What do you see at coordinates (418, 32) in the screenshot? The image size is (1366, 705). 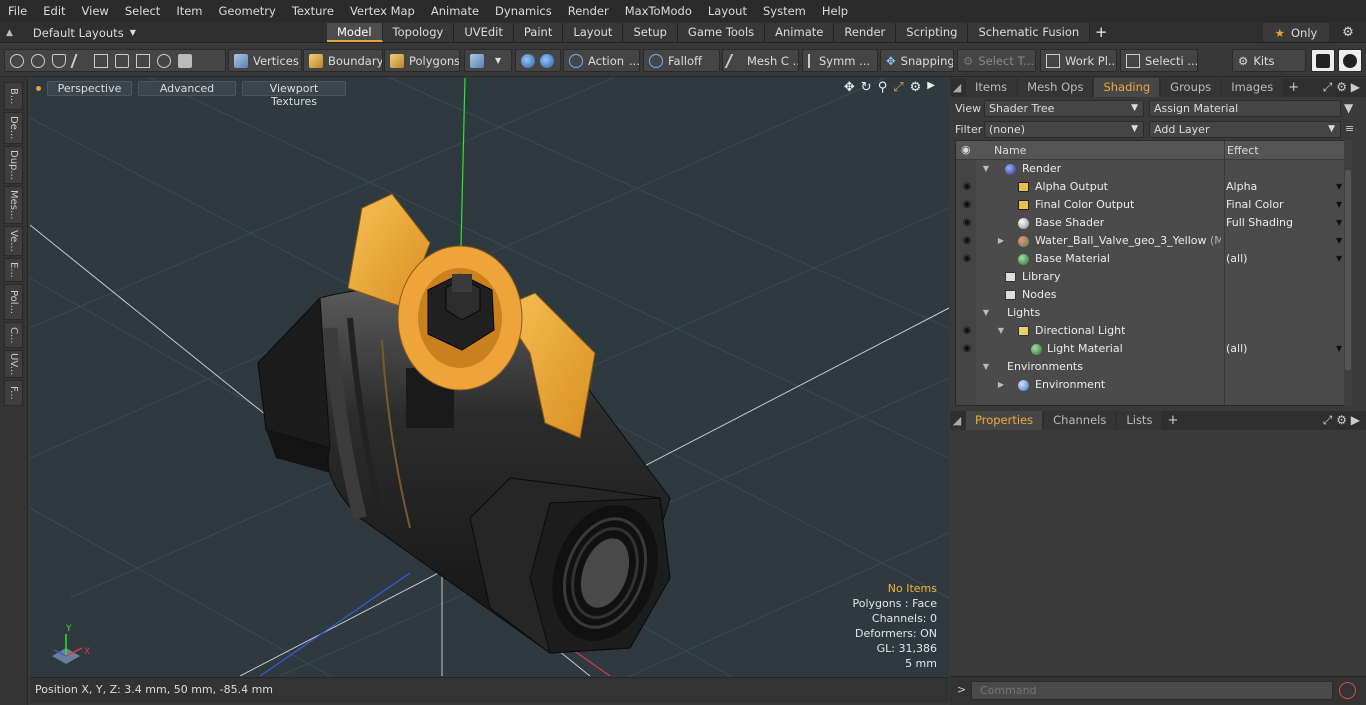 I see `tab-topology: Topology` at bounding box center [418, 32].